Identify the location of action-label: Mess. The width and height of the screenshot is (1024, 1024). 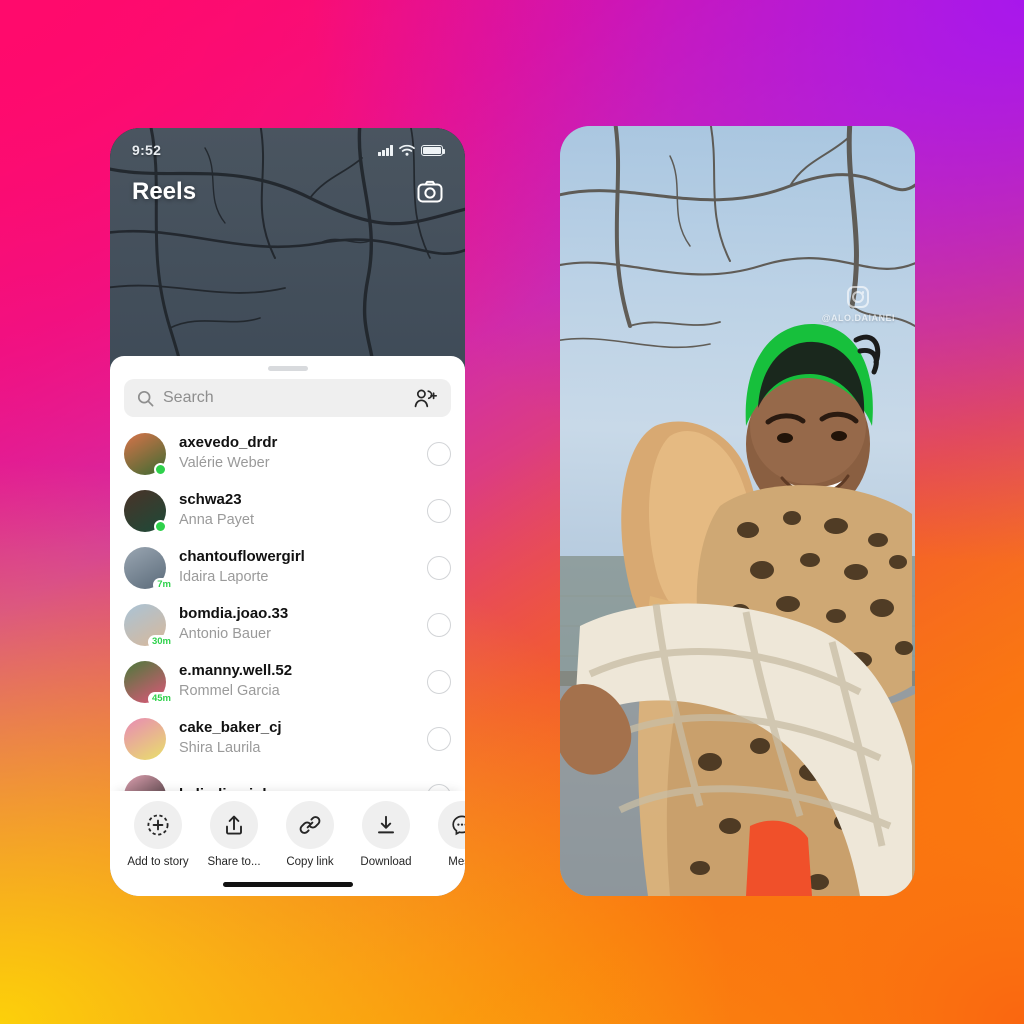
(456, 862).